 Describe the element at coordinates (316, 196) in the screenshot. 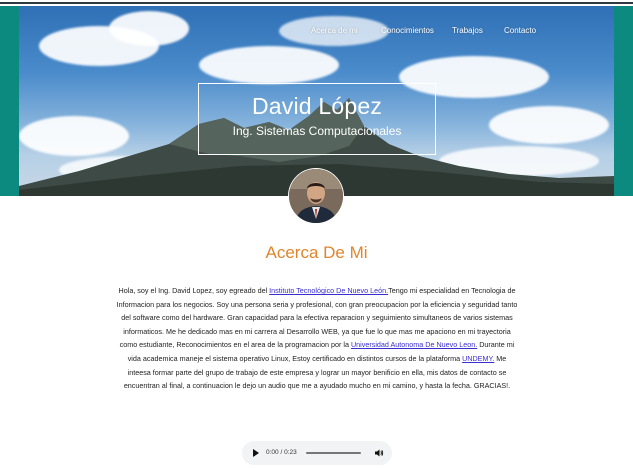

I see `avatar` at that location.